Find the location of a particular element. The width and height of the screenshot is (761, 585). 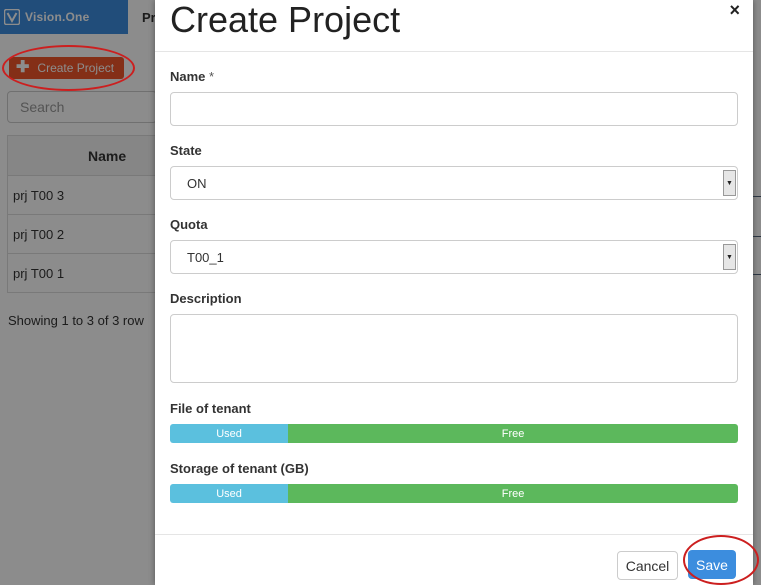

background-edge is located at coordinates (757, 292).